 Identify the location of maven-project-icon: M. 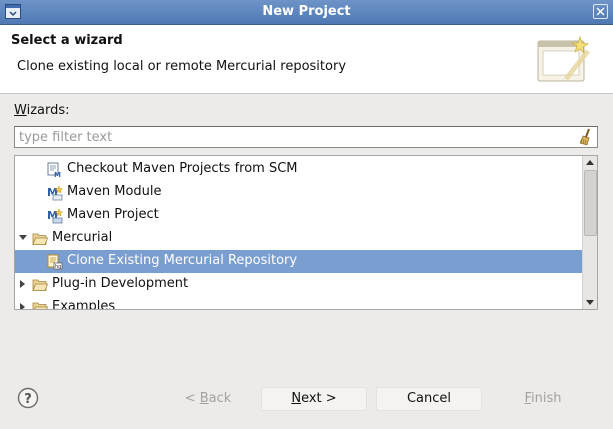
(55, 216).